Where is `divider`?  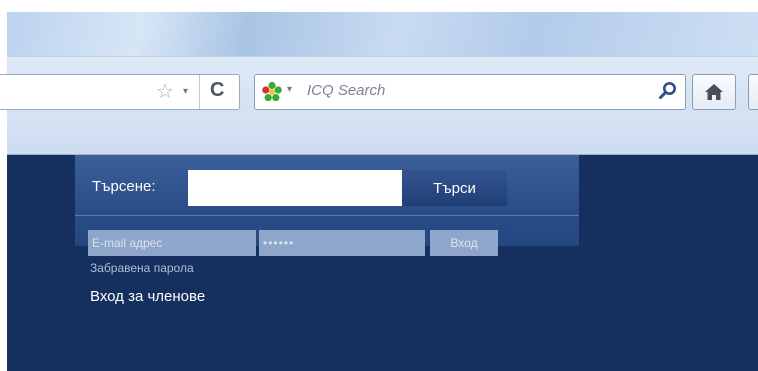 divider is located at coordinates (327, 215).